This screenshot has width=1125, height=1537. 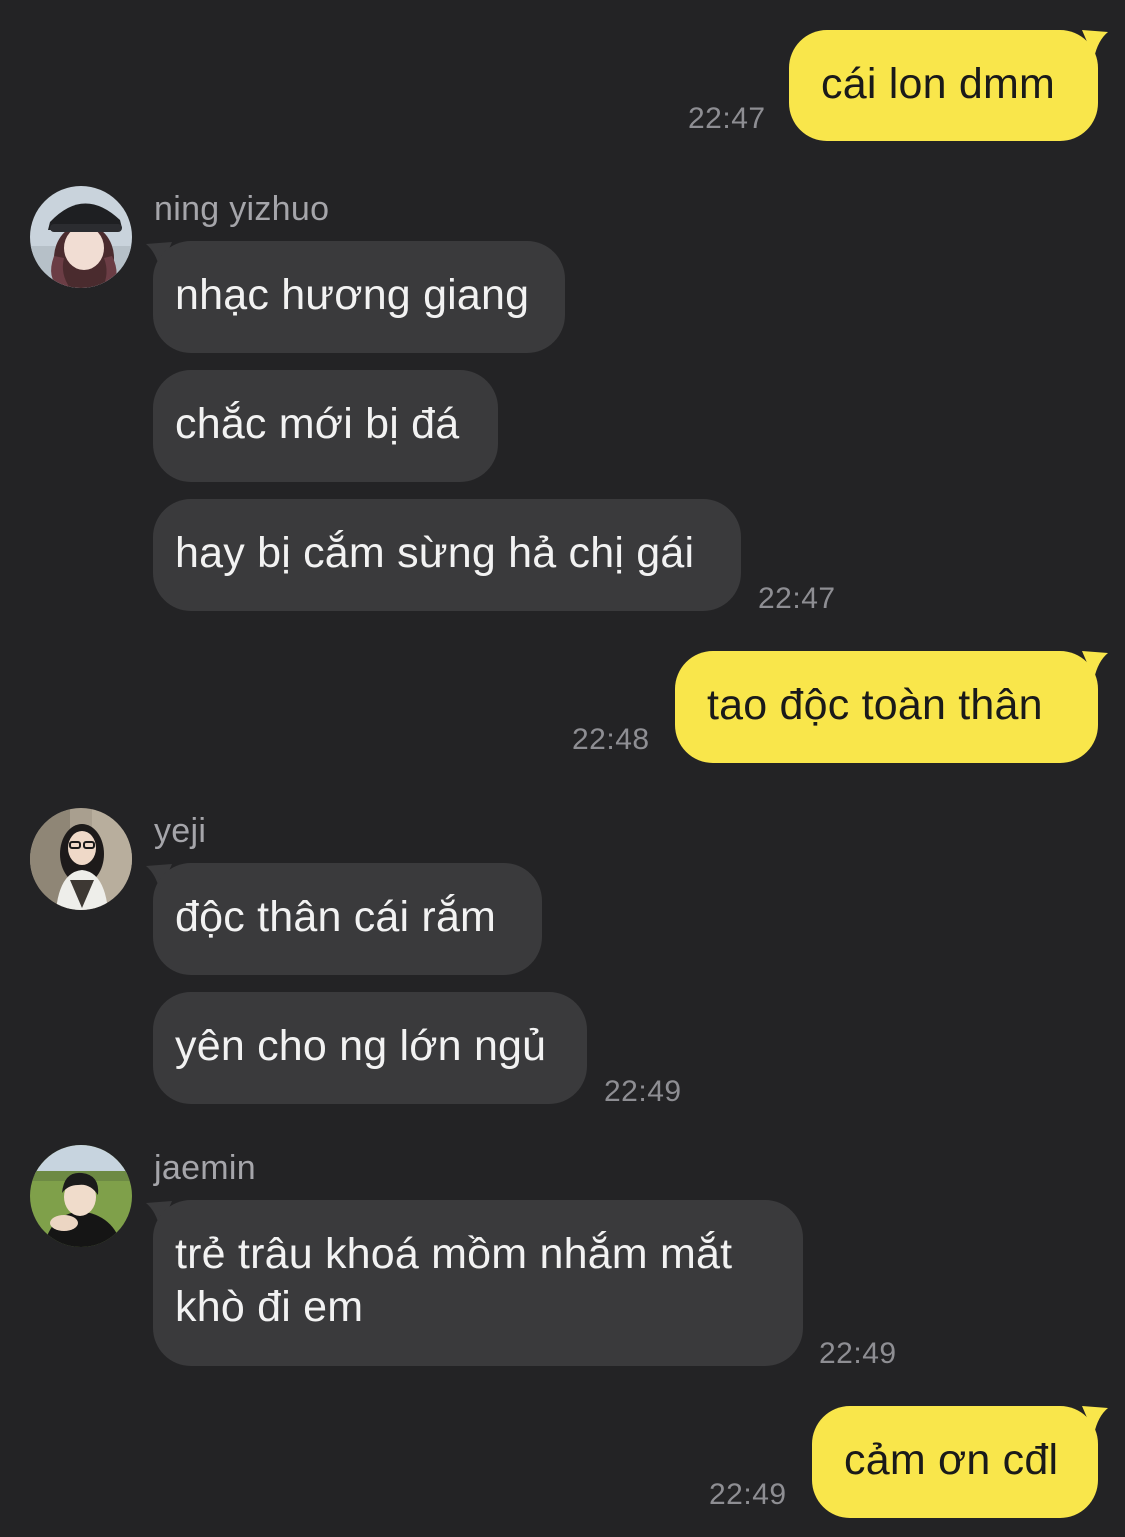 I want to click on avatar-ning-yizhuo, so click(x=81, y=237).